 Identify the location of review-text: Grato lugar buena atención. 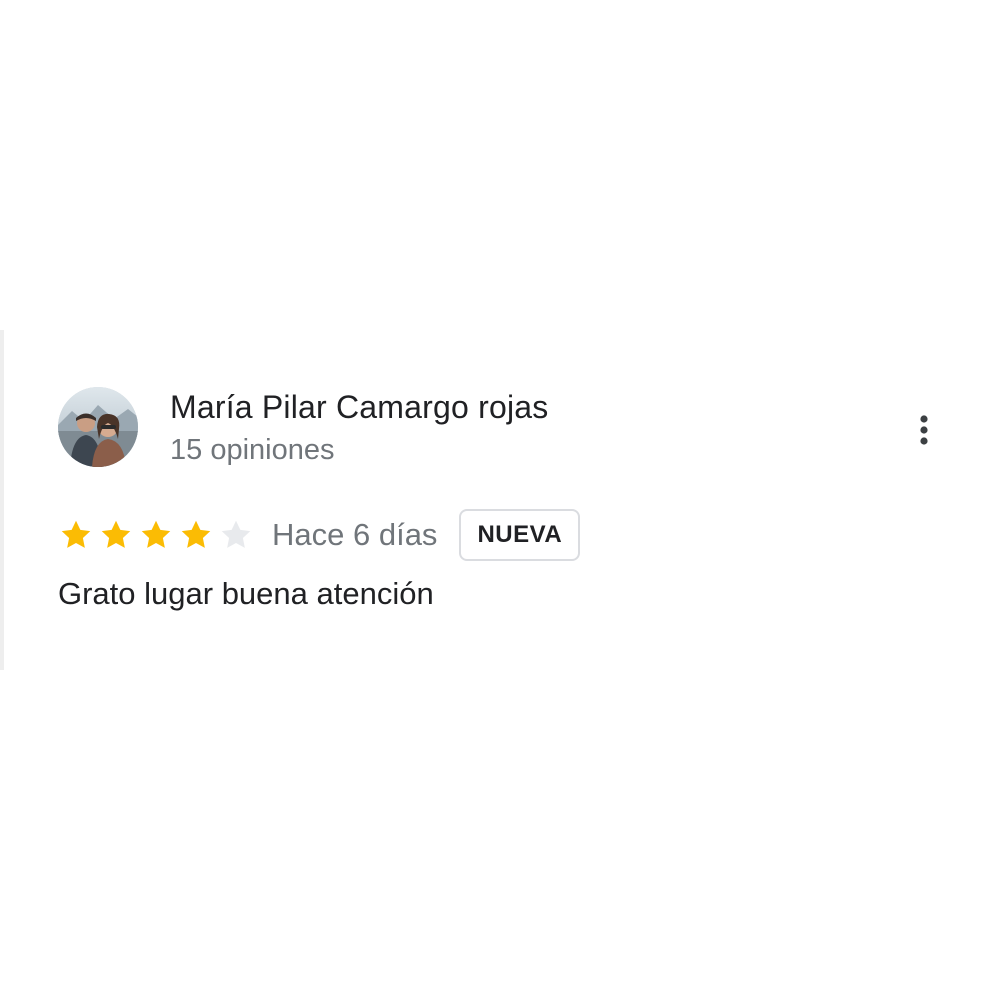
(246, 593).